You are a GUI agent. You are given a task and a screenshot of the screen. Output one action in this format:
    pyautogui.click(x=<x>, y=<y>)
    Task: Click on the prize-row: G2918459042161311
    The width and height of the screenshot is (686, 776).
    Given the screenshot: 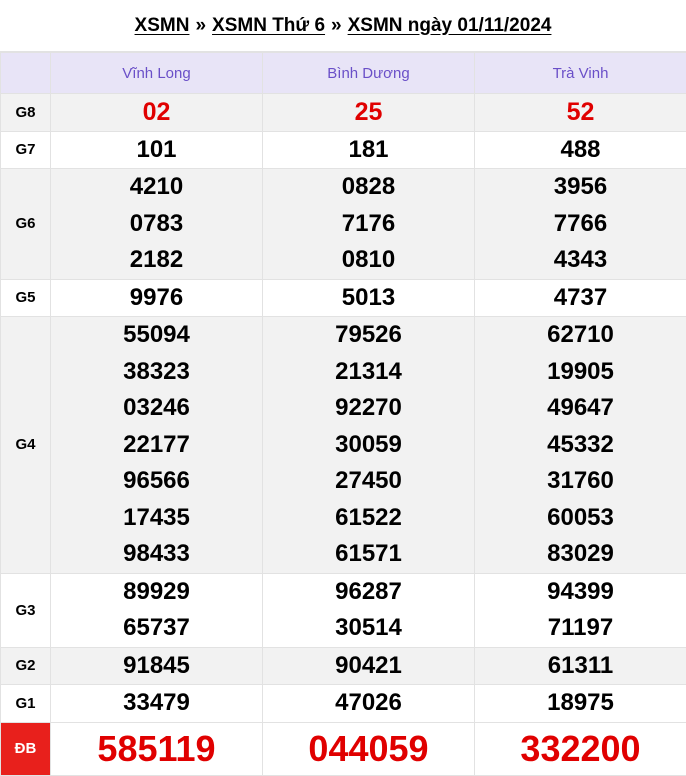 What is the action you would take?
    pyautogui.click(x=343, y=666)
    